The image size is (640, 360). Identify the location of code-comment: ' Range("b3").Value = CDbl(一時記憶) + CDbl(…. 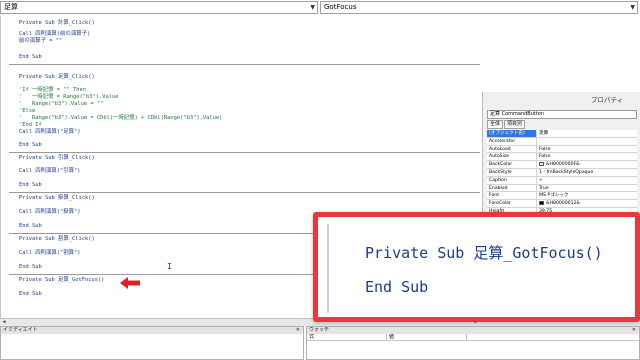
(120, 118).